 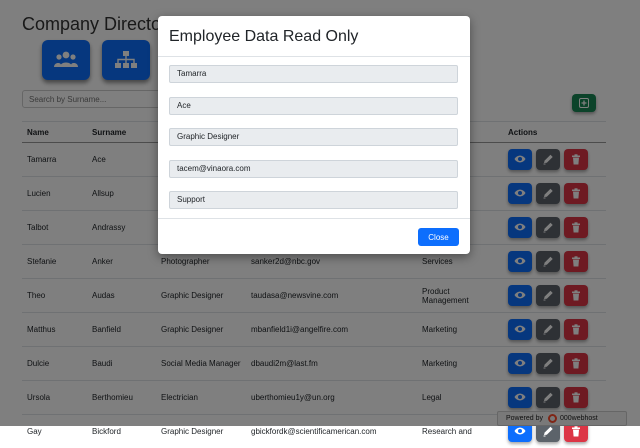 I want to click on surname-field: Ace, so click(x=313, y=106).